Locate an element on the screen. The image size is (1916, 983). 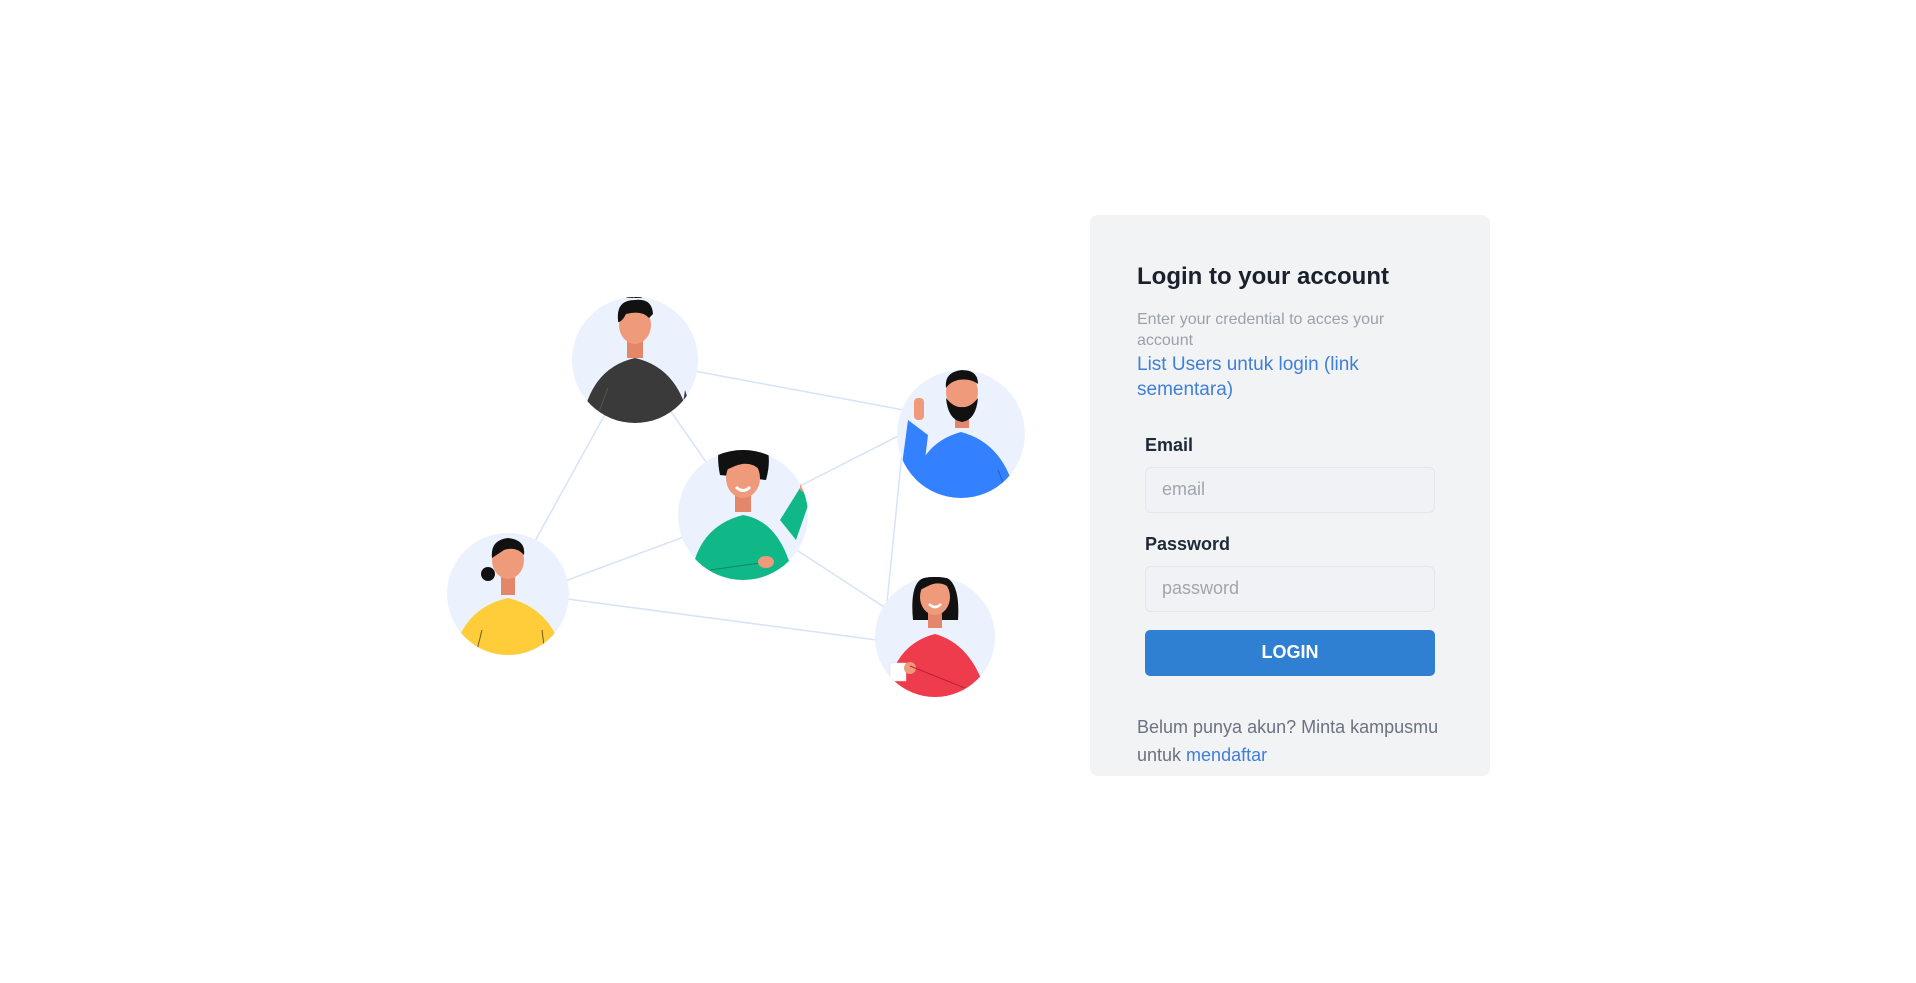
person-red-shirt is located at coordinates (935, 637).